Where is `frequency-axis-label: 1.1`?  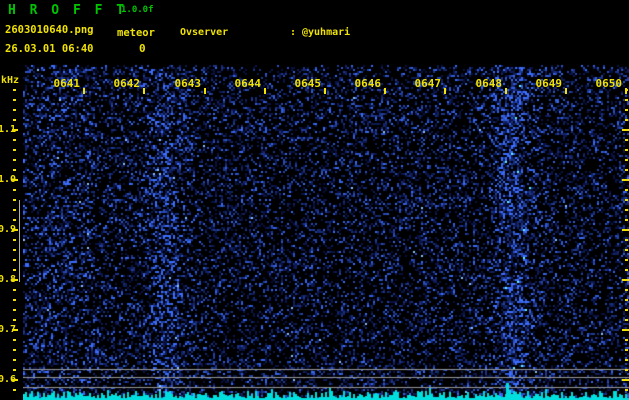
frequency-axis-label: 1.1 is located at coordinates (8, 129).